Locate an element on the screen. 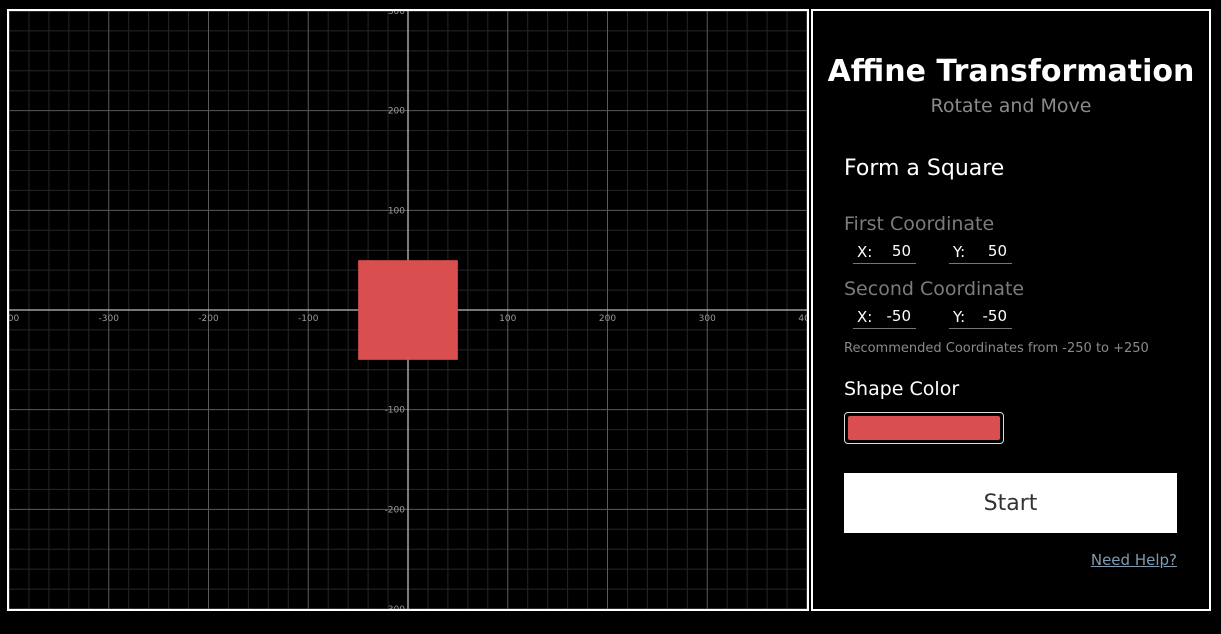 Image resolution: width=1221 pixels, height=634 pixels. first-y-label: Y: is located at coordinates (959, 252).